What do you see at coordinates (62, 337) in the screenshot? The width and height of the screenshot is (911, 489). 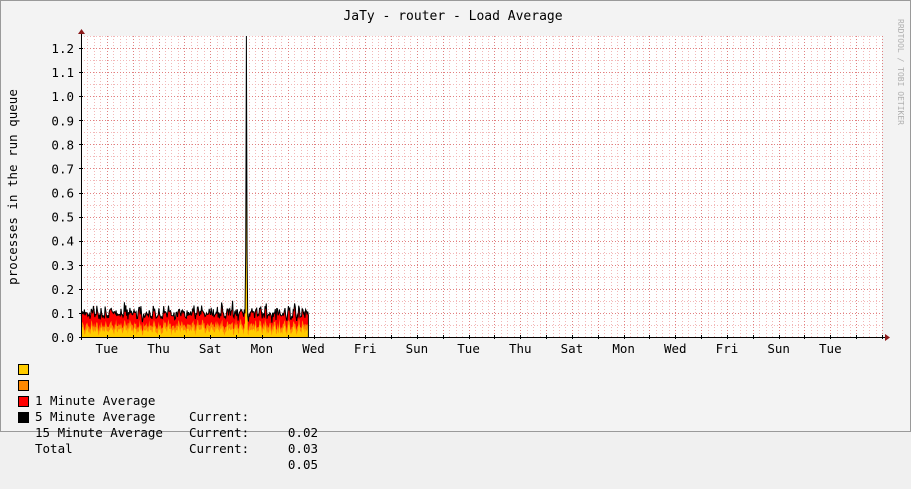 I see `y-tick-label: 0.0` at bounding box center [62, 337].